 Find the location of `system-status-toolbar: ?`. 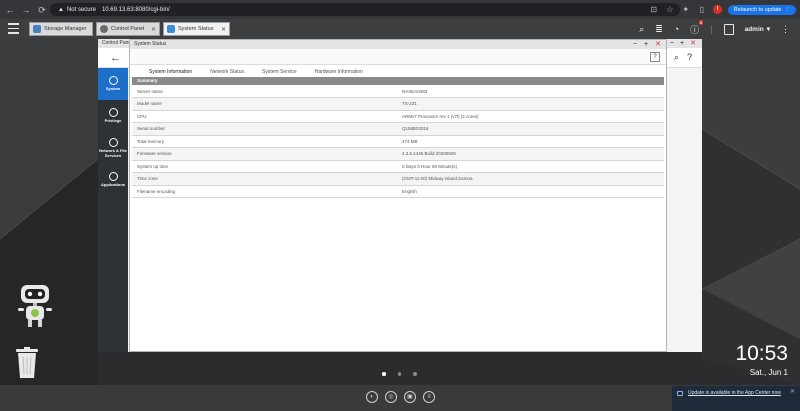

system-status-toolbar: ? is located at coordinates (398, 57).